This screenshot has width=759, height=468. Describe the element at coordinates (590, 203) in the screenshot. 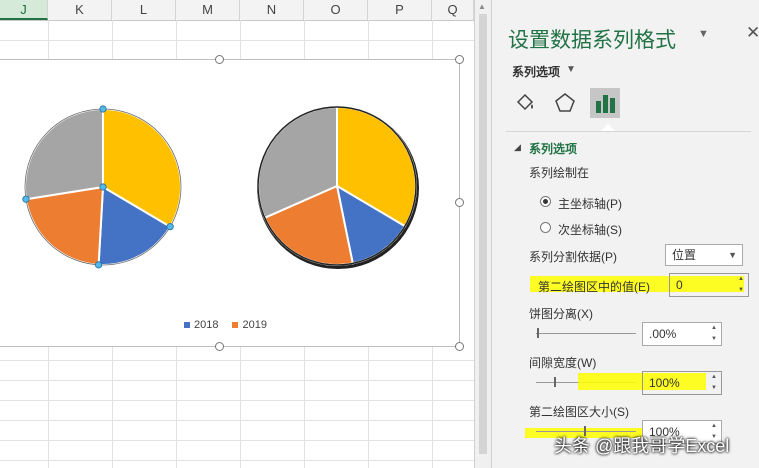

I see `primary-axis-label: 主坐标轴(P)` at that location.